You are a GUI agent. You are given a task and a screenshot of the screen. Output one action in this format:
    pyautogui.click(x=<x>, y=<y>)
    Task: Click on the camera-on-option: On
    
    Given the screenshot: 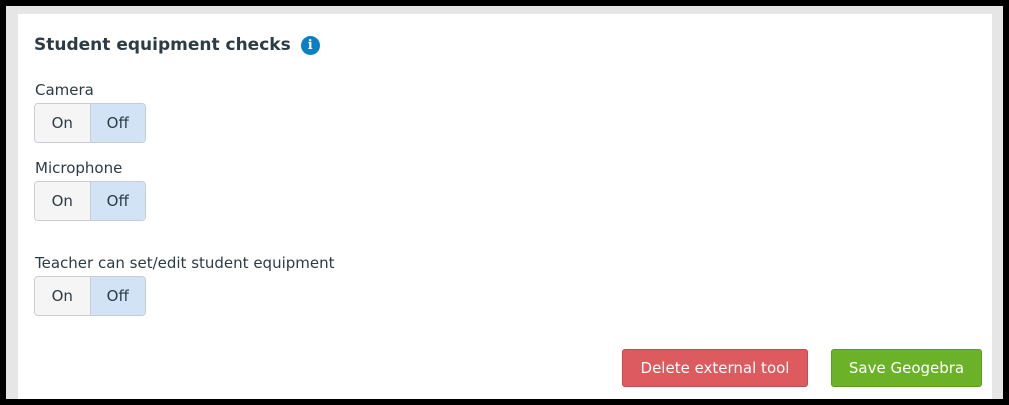 What is the action you would take?
    pyautogui.click(x=63, y=123)
    